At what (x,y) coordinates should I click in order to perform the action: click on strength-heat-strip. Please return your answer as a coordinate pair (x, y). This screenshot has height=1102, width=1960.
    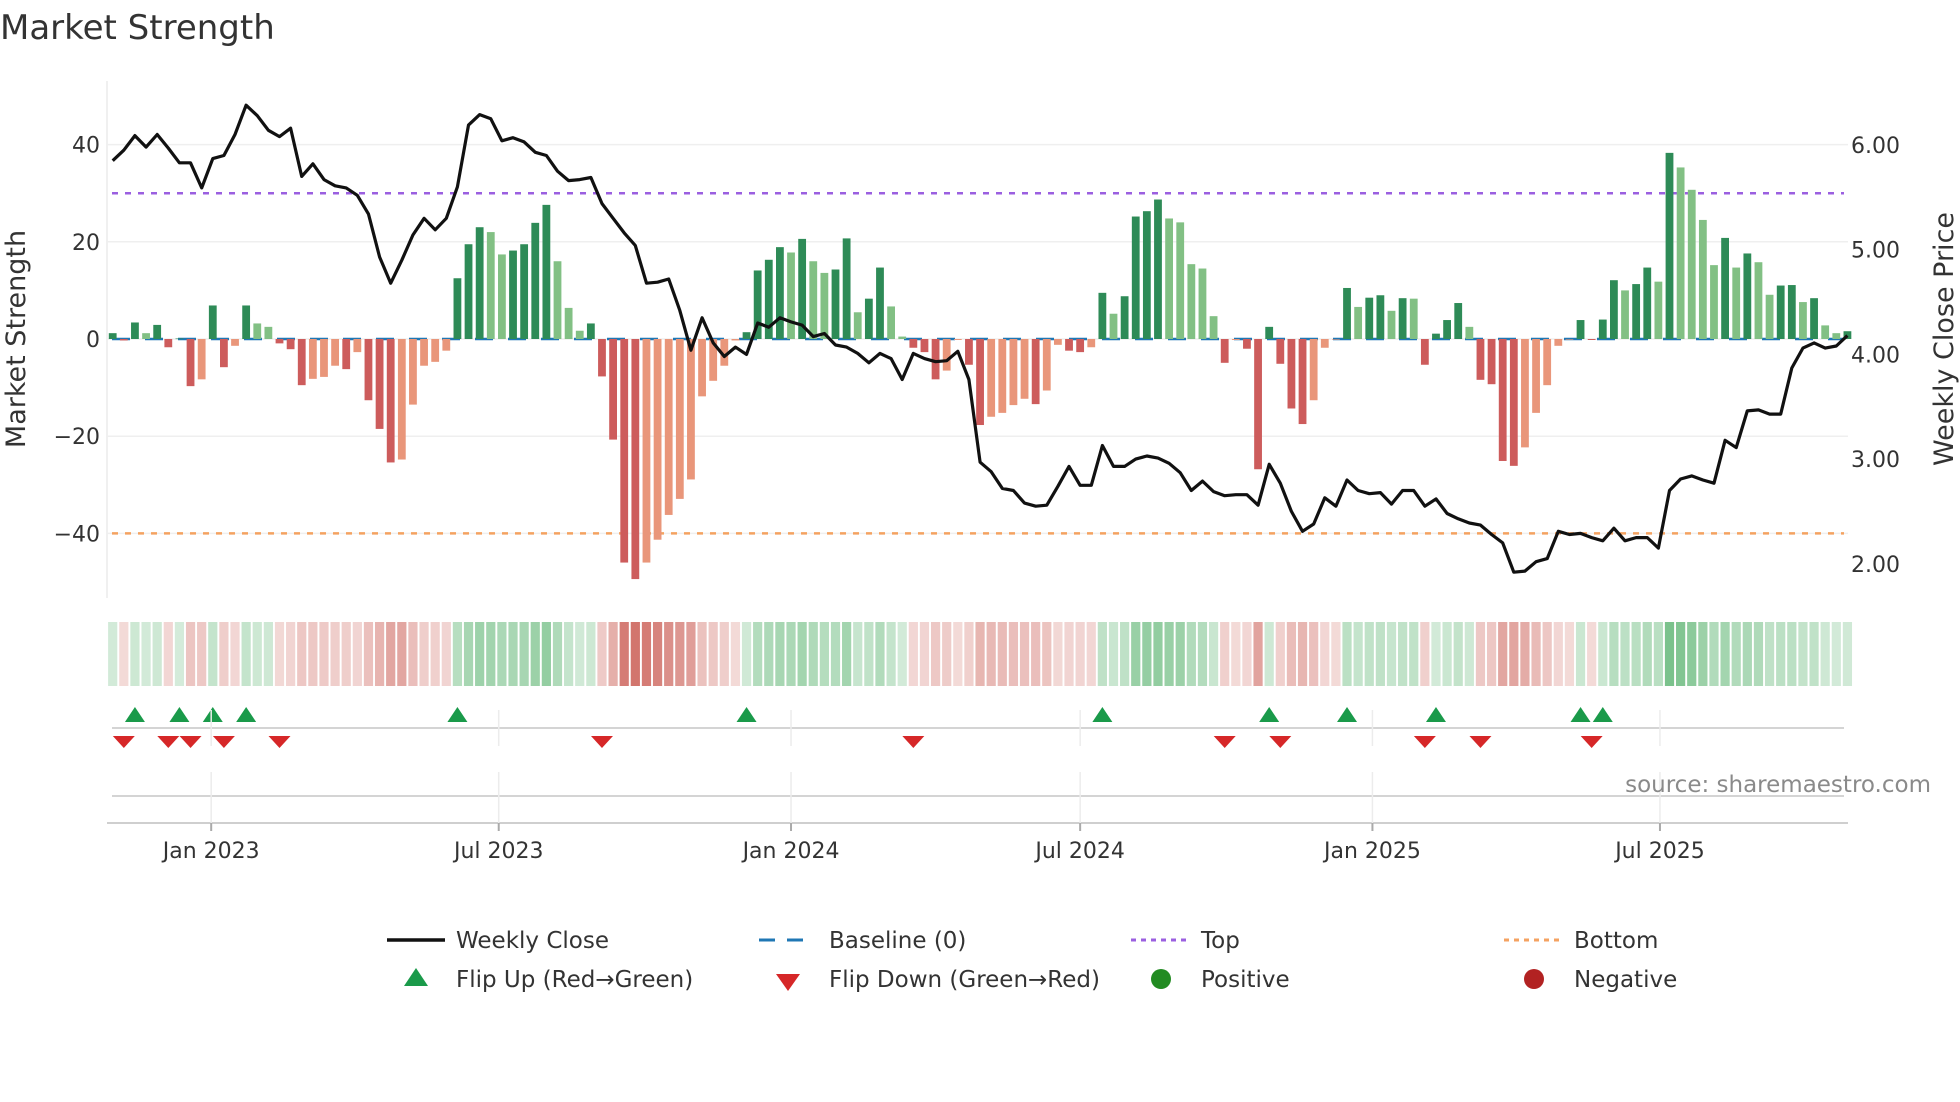
    Looking at the image, I should click on (980, 654).